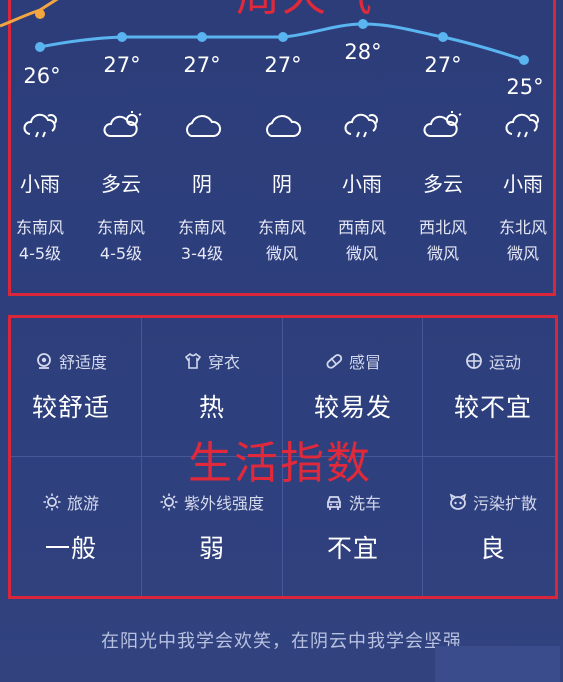  I want to click on day-7-wind-level: 微风, so click(522, 253).